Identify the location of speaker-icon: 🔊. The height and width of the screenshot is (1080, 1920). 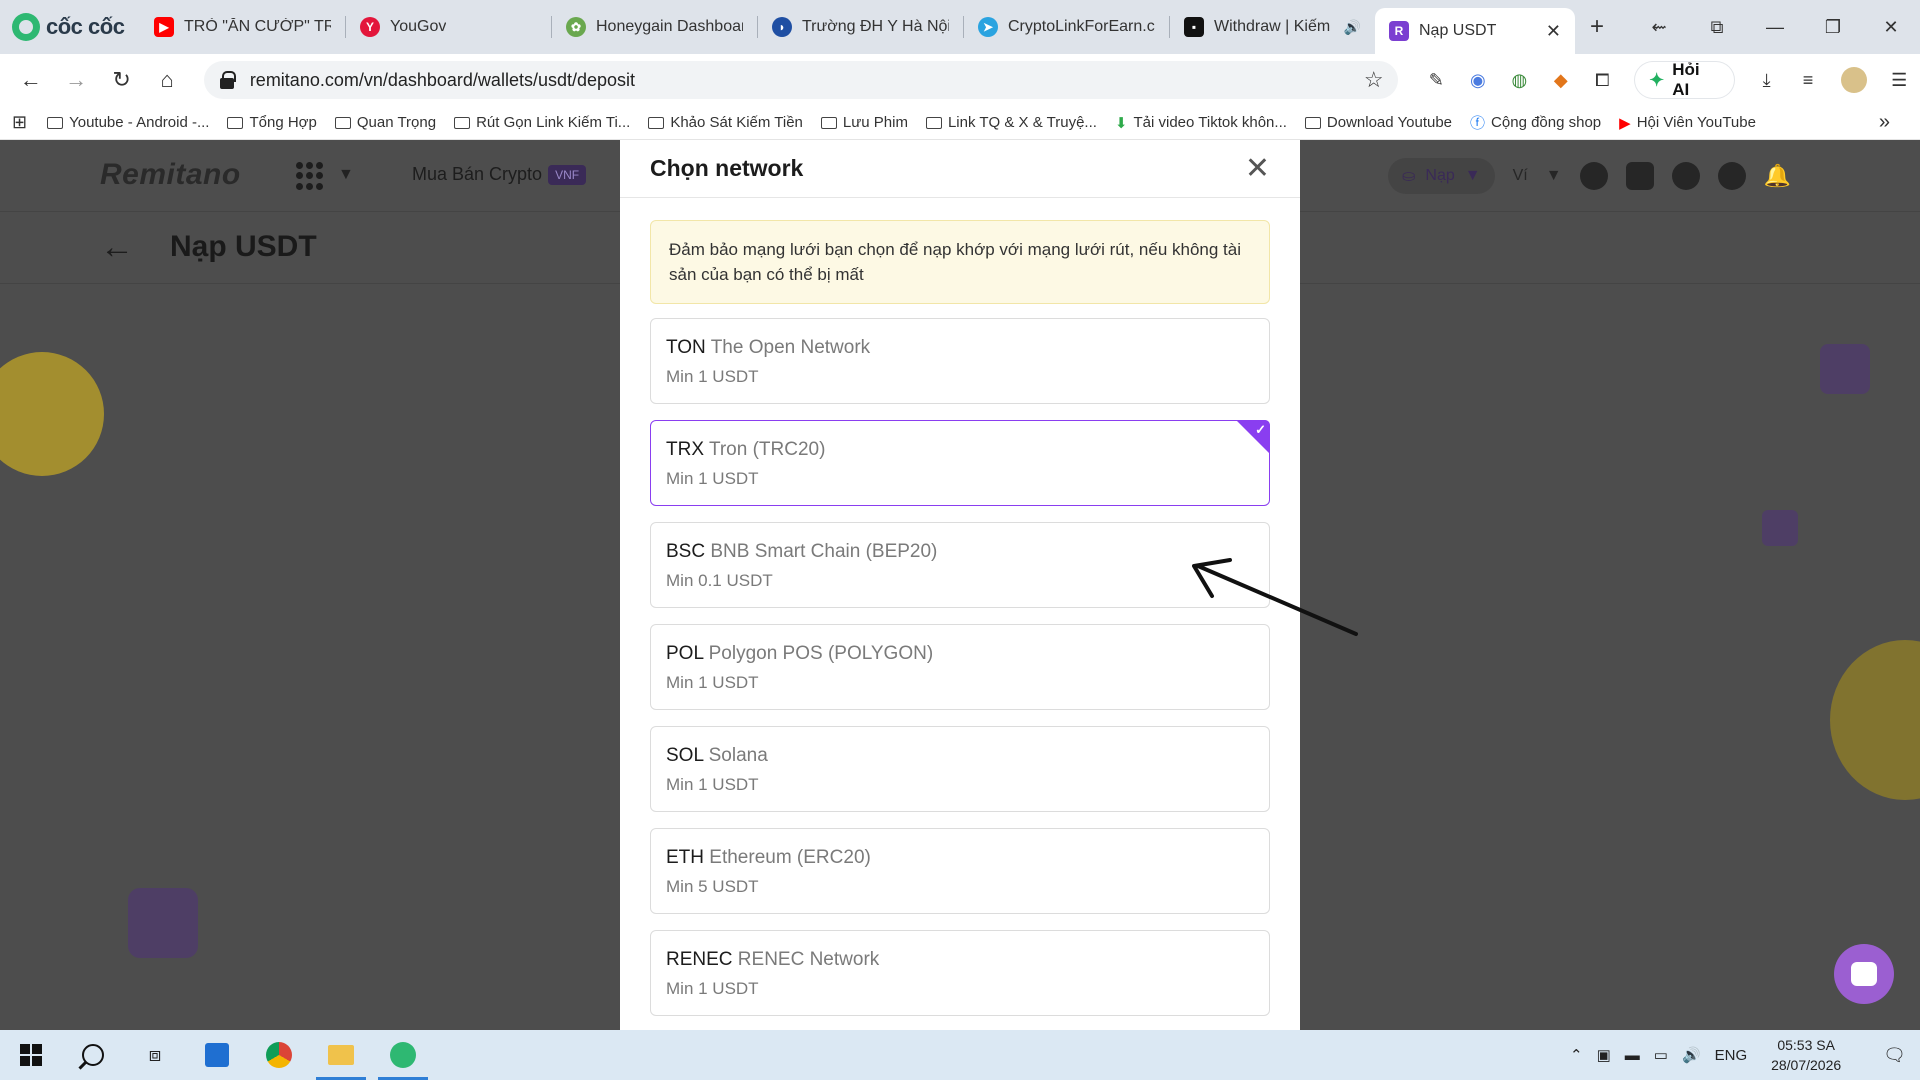
(1352, 27).